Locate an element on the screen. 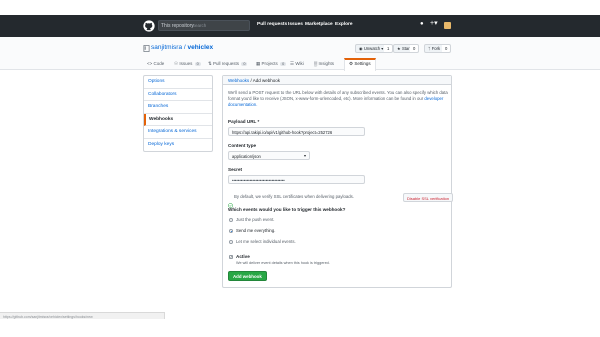 The width and height of the screenshot is (600, 337). disable-ssl-button: Disable SSL verification is located at coordinates (428, 197).